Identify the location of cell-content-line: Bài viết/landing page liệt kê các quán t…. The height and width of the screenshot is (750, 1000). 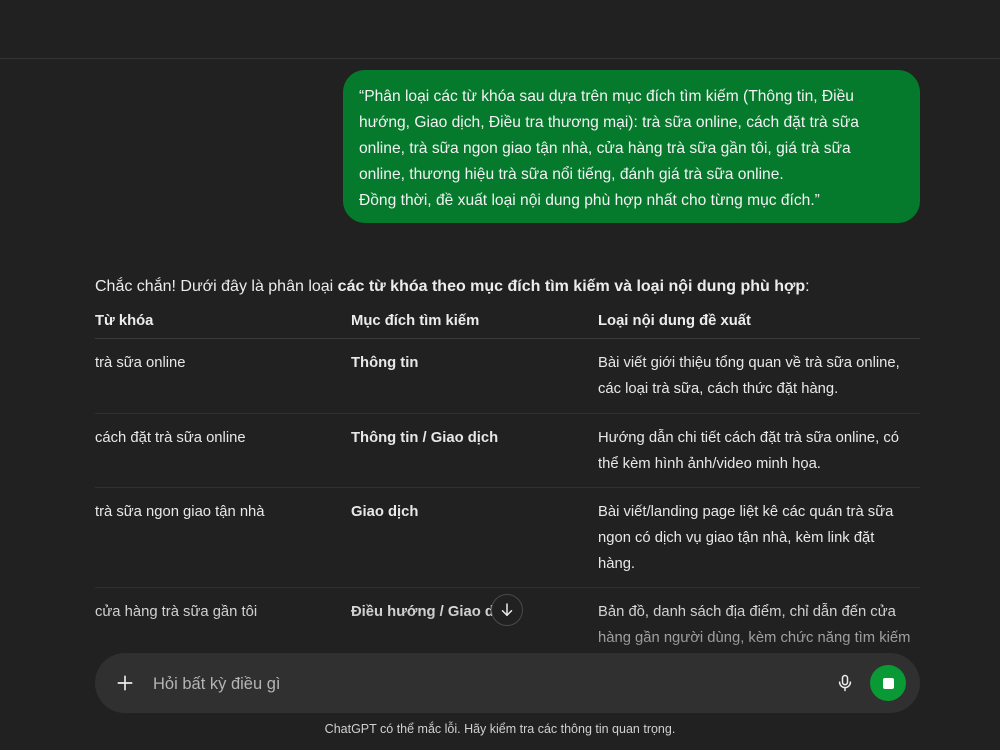
(746, 512).